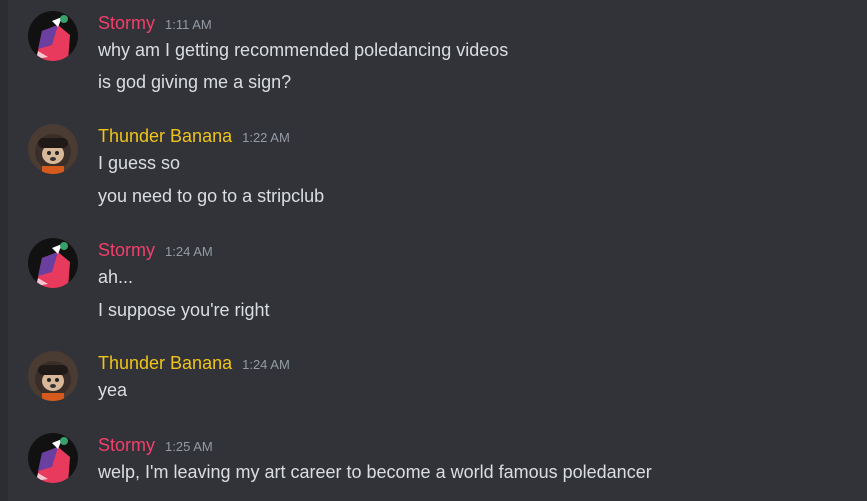 The width and height of the screenshot is (867, 501). I want to click on message-header: Thunder Banana 1:24 AM, so click(194, 363).